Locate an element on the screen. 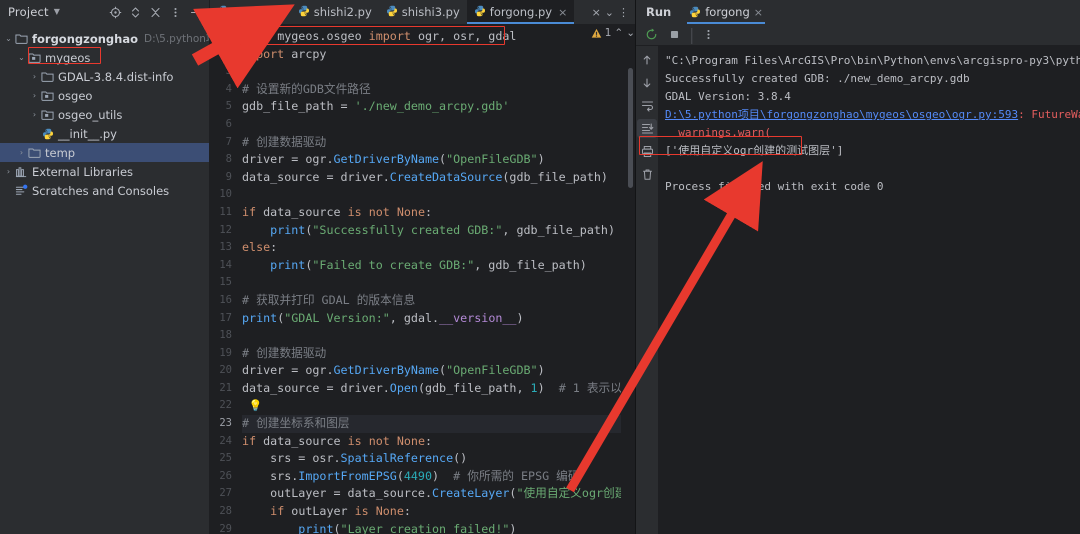 This screenshot has width=1080, height=534. python-file-icon is located at coordinates (695, 12).